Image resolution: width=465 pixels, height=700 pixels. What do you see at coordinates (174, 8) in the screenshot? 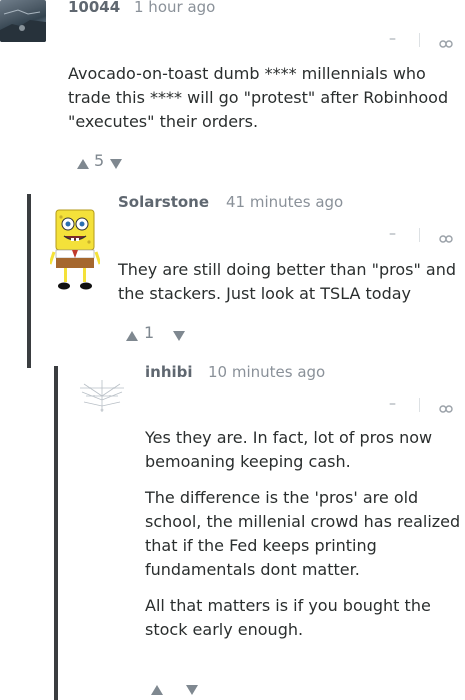
I see `timestamp: 1 hour ago` at bounding box center [174, 8].